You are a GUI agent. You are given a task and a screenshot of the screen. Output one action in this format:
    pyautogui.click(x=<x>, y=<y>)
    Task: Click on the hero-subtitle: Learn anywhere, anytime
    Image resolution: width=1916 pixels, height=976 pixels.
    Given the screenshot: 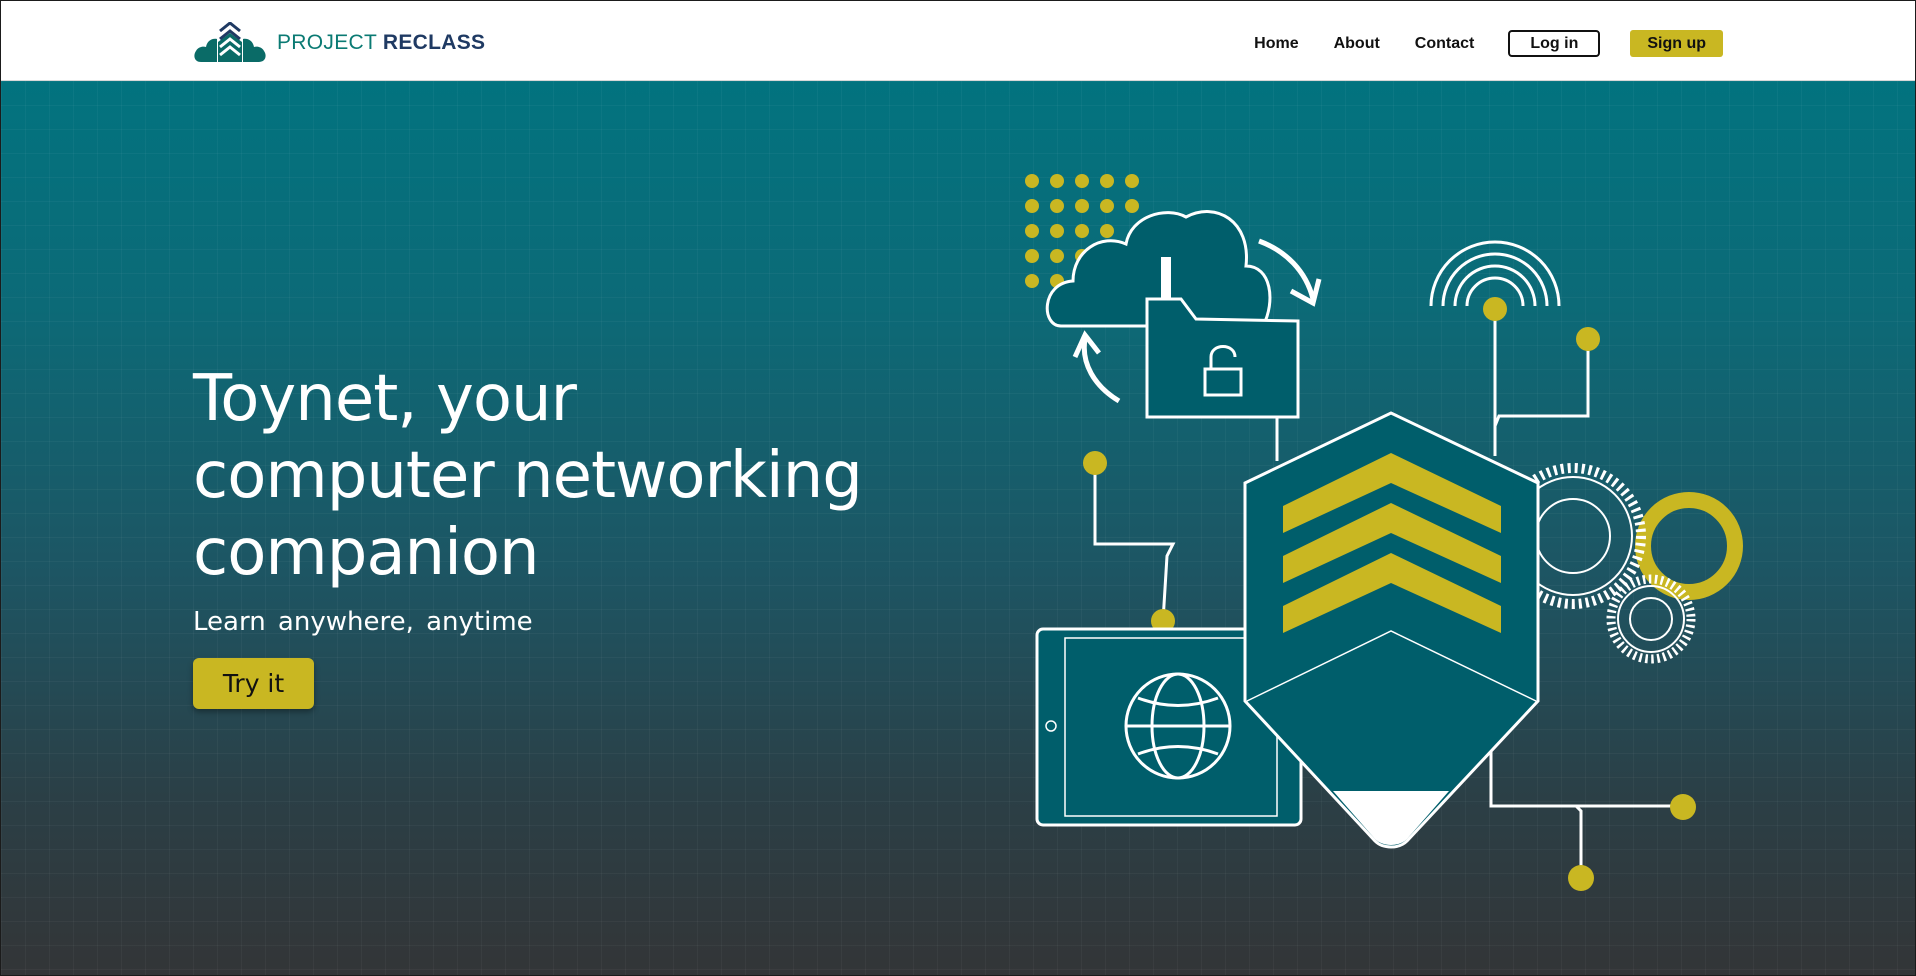 What is the action you would take?
    pyautogui.click(x=363, y=622)
    